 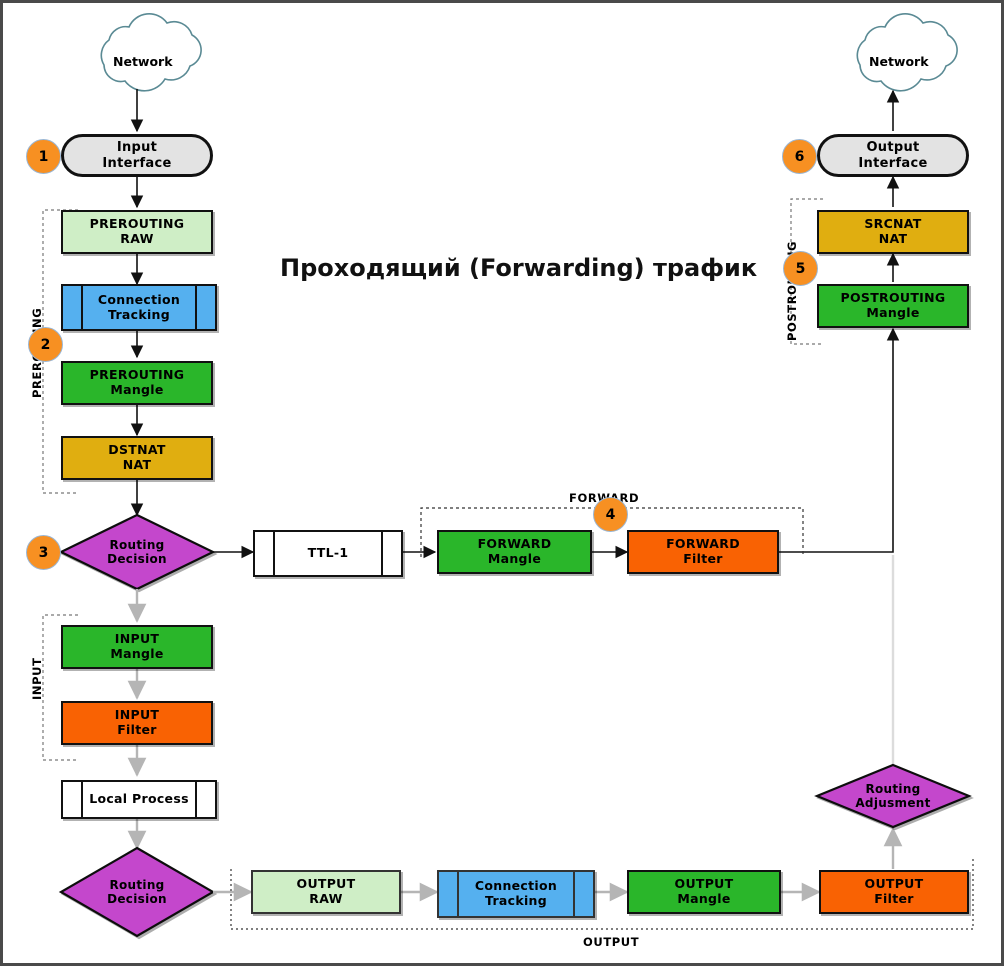 I want to click on cloud-out-icon, so click(x=907, y=52).